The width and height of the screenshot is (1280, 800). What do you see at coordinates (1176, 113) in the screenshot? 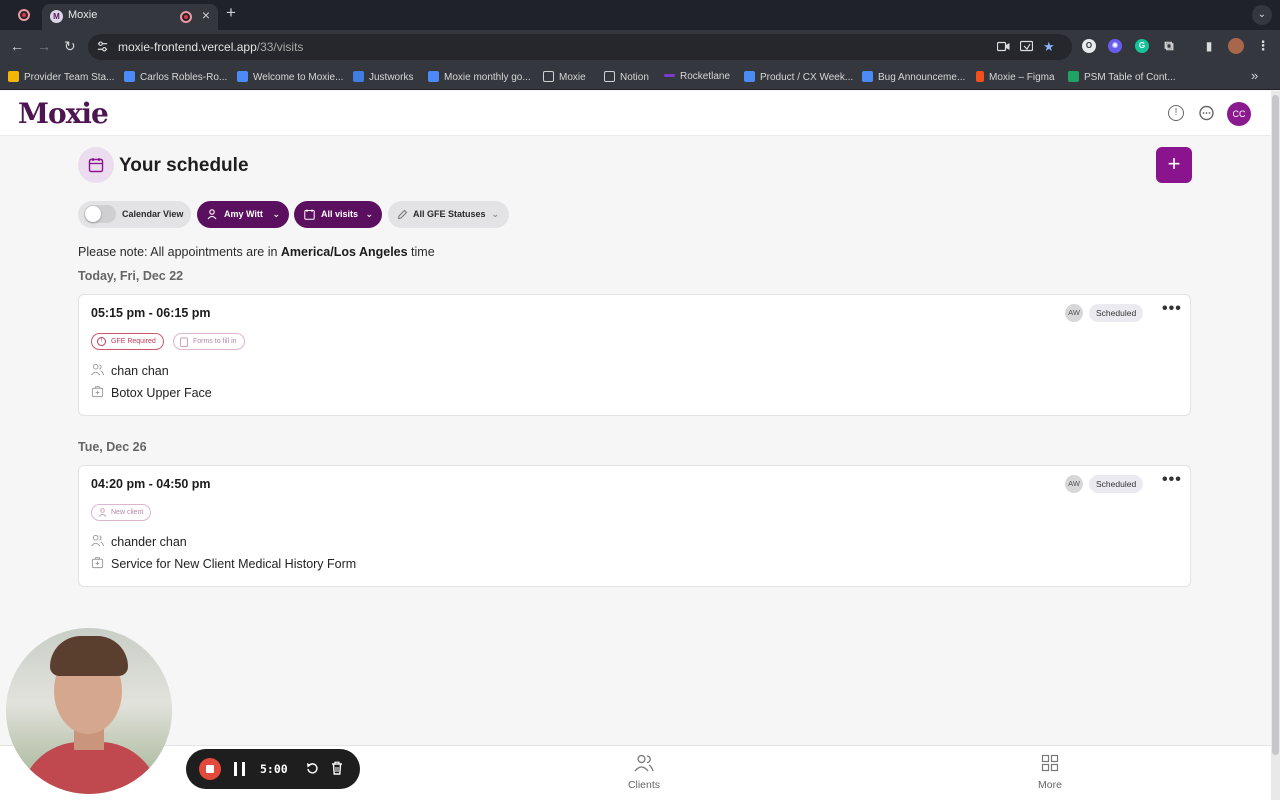
I see `info-icon: !` at bounding box center [1176, 113].